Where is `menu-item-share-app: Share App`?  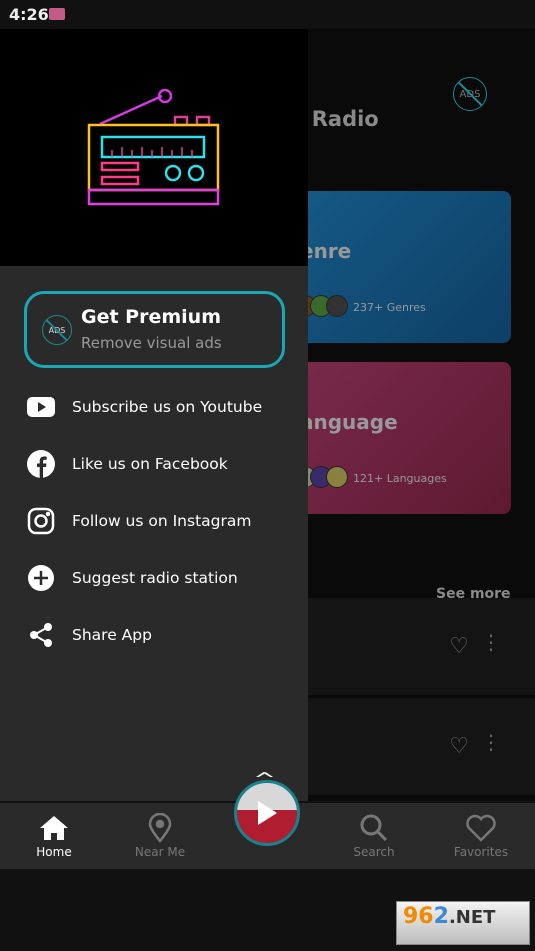 menu-item-share-app: Share App is located at coordinates (89, 635).